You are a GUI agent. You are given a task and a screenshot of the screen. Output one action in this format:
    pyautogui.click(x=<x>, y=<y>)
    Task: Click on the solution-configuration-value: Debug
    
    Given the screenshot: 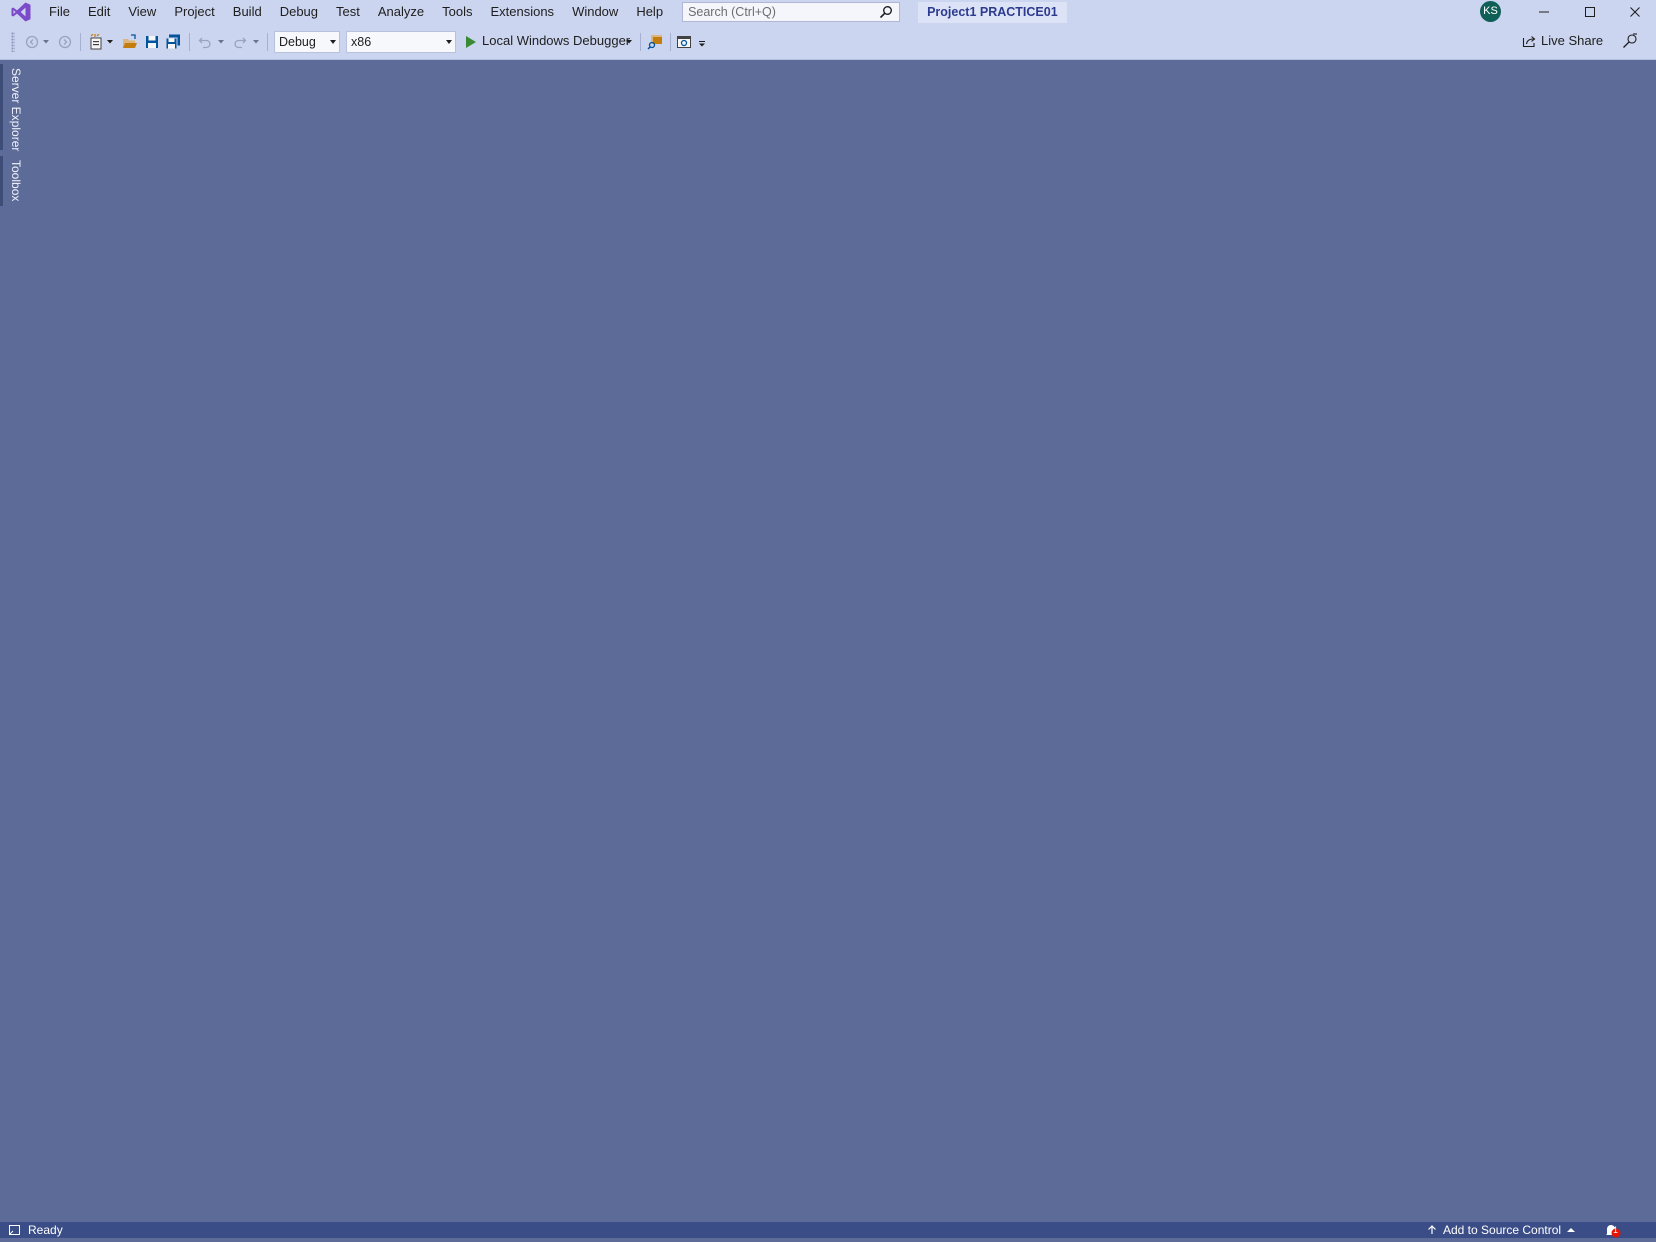 What is the action you would take?
    pyautogui.click(x=297, y=42)
    